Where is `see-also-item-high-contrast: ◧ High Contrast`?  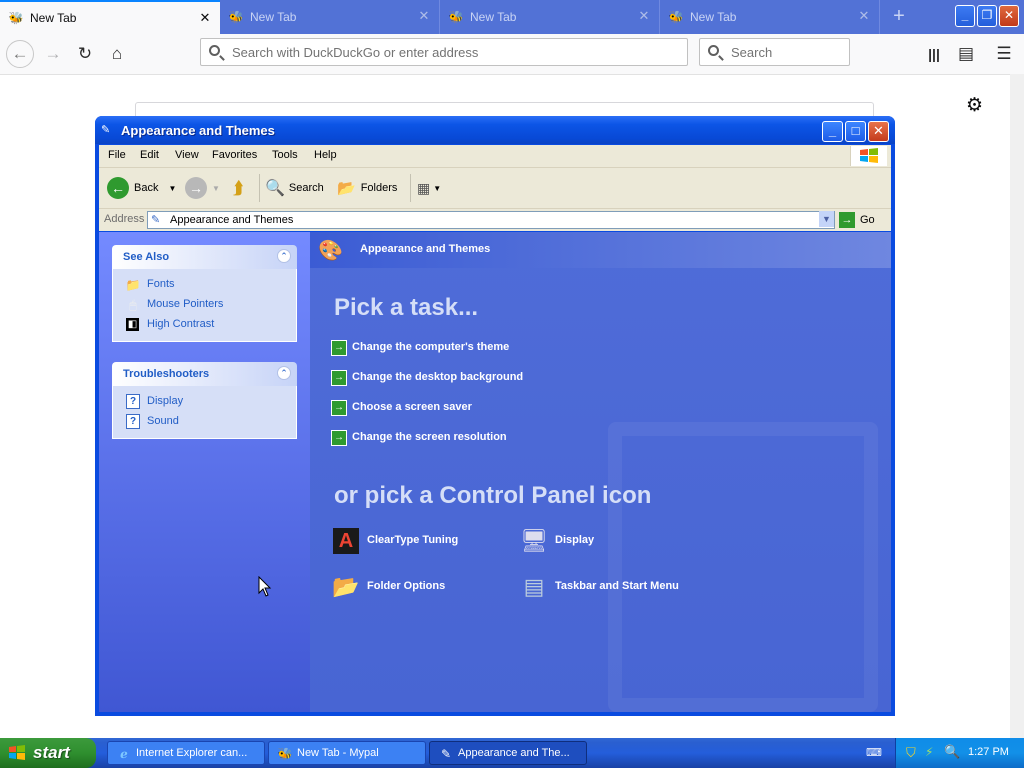
see-also-item-high-contrast: ◧ High Contrast is located at coordinates (204, 325).